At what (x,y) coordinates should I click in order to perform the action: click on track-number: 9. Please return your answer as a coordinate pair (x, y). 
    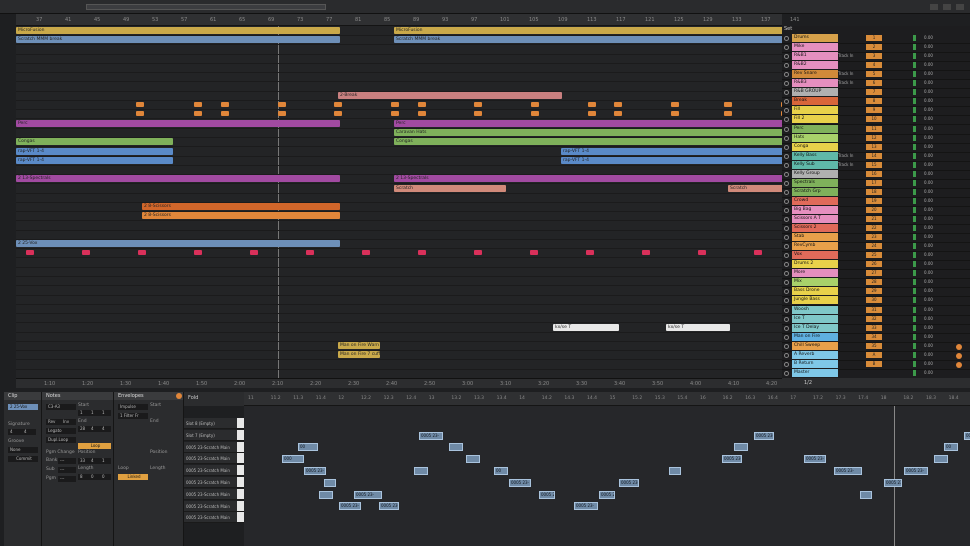
    Looking at the image, I should click on (874, 110).